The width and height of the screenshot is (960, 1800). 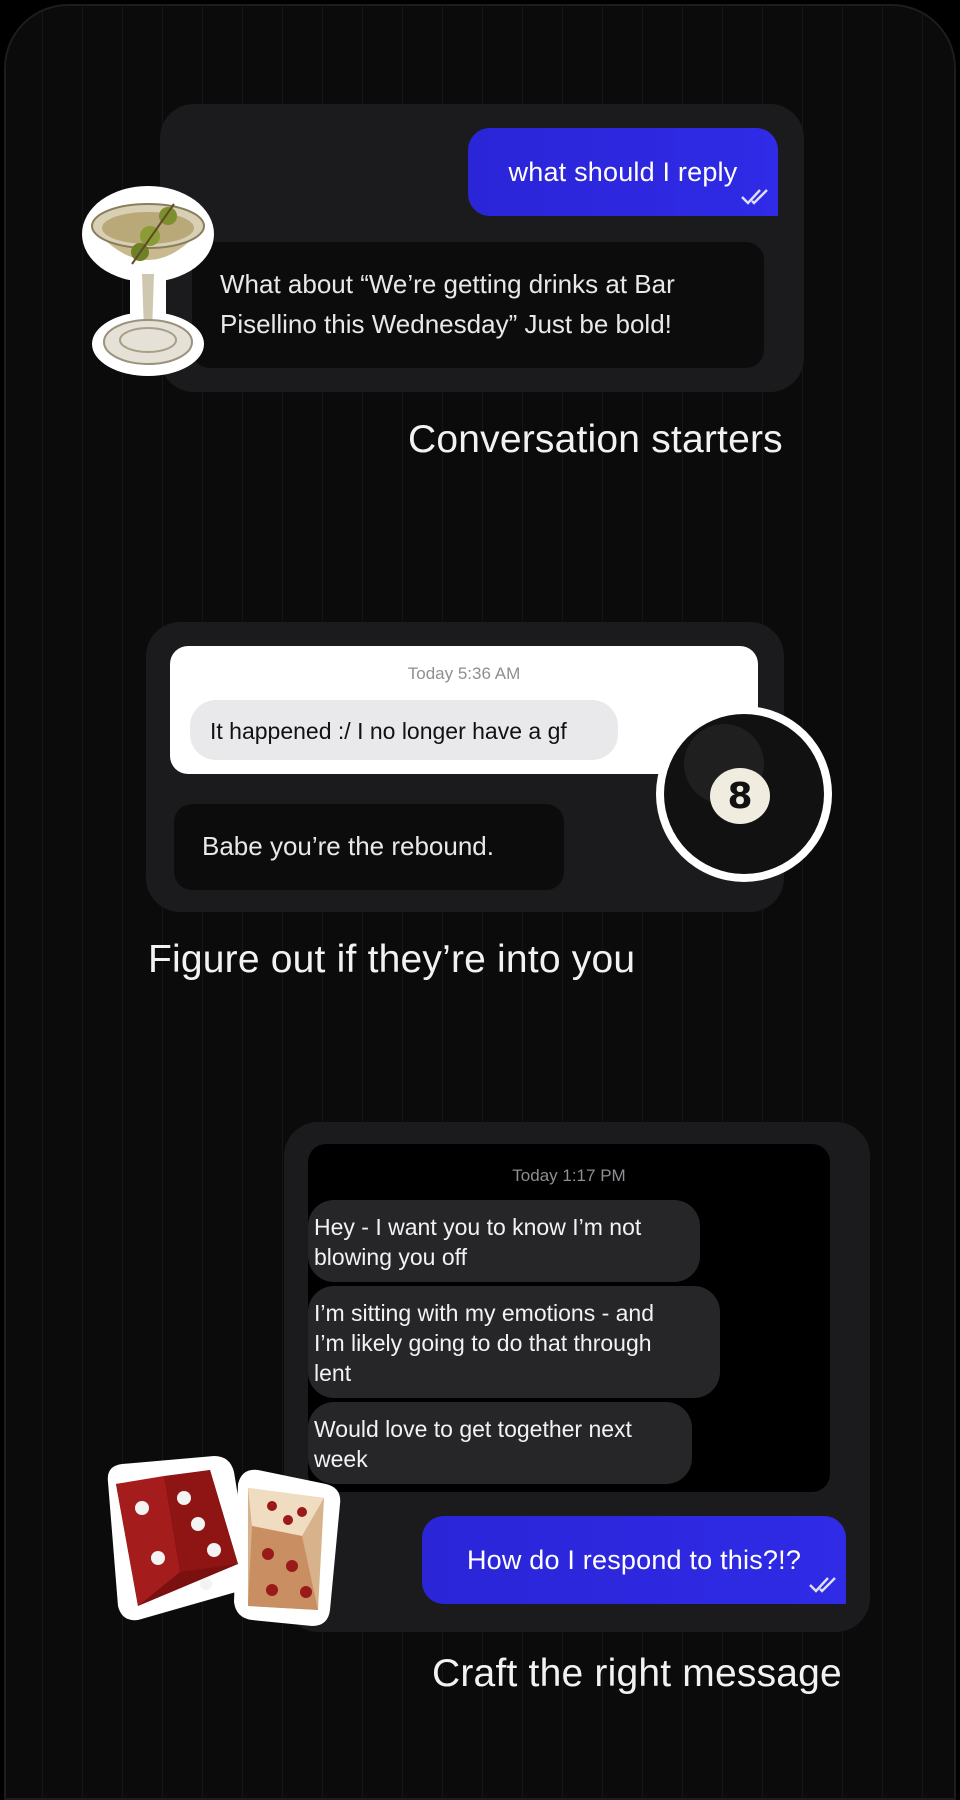 I want to click on message-line: blowing you off, so click(x=391, y=1257).